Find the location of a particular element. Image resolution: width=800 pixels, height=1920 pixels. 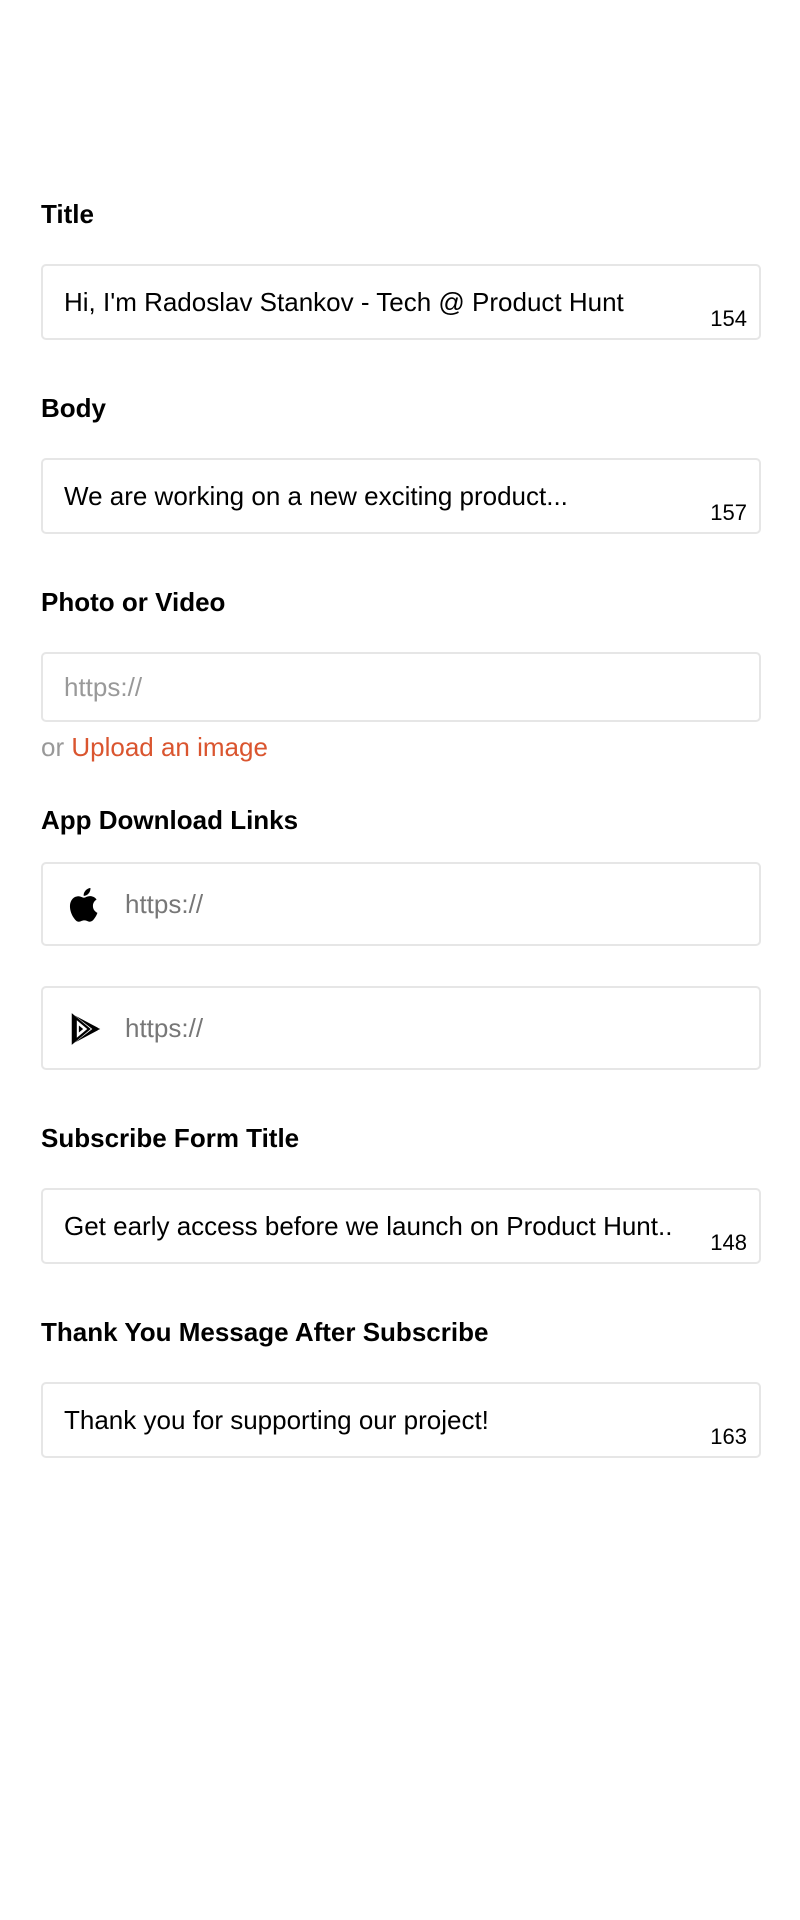

google-play-url-placeholder: https:// is located at coordinates (164, 1028).